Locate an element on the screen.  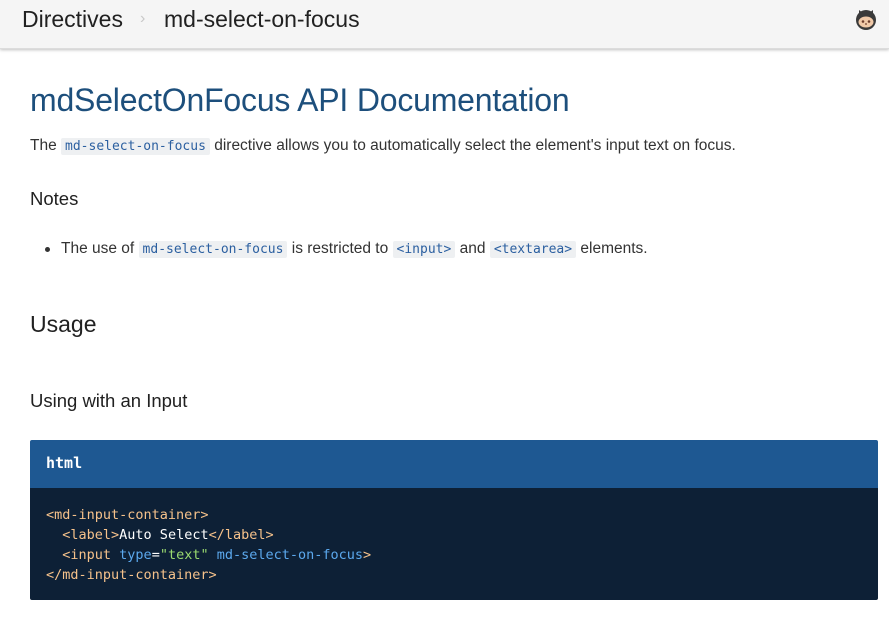
code-line: <md-input-container> is located at coordinates (127, 515).